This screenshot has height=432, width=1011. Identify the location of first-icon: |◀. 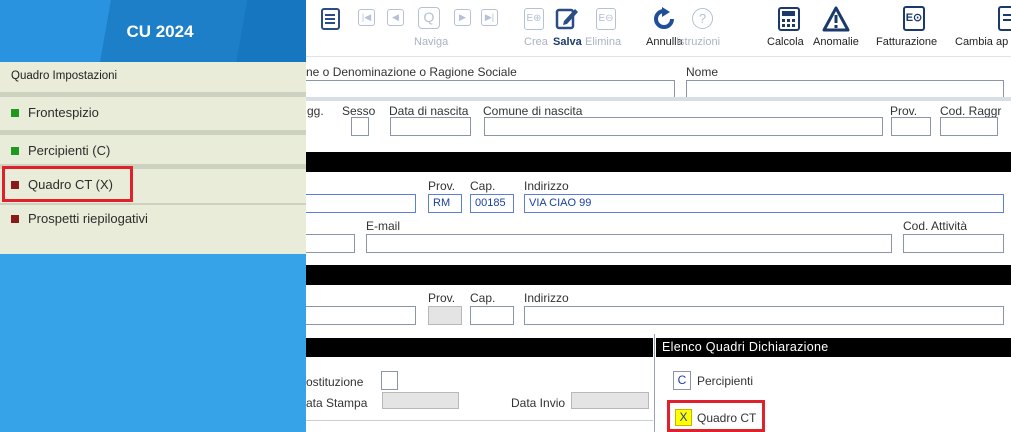
(366, 17).